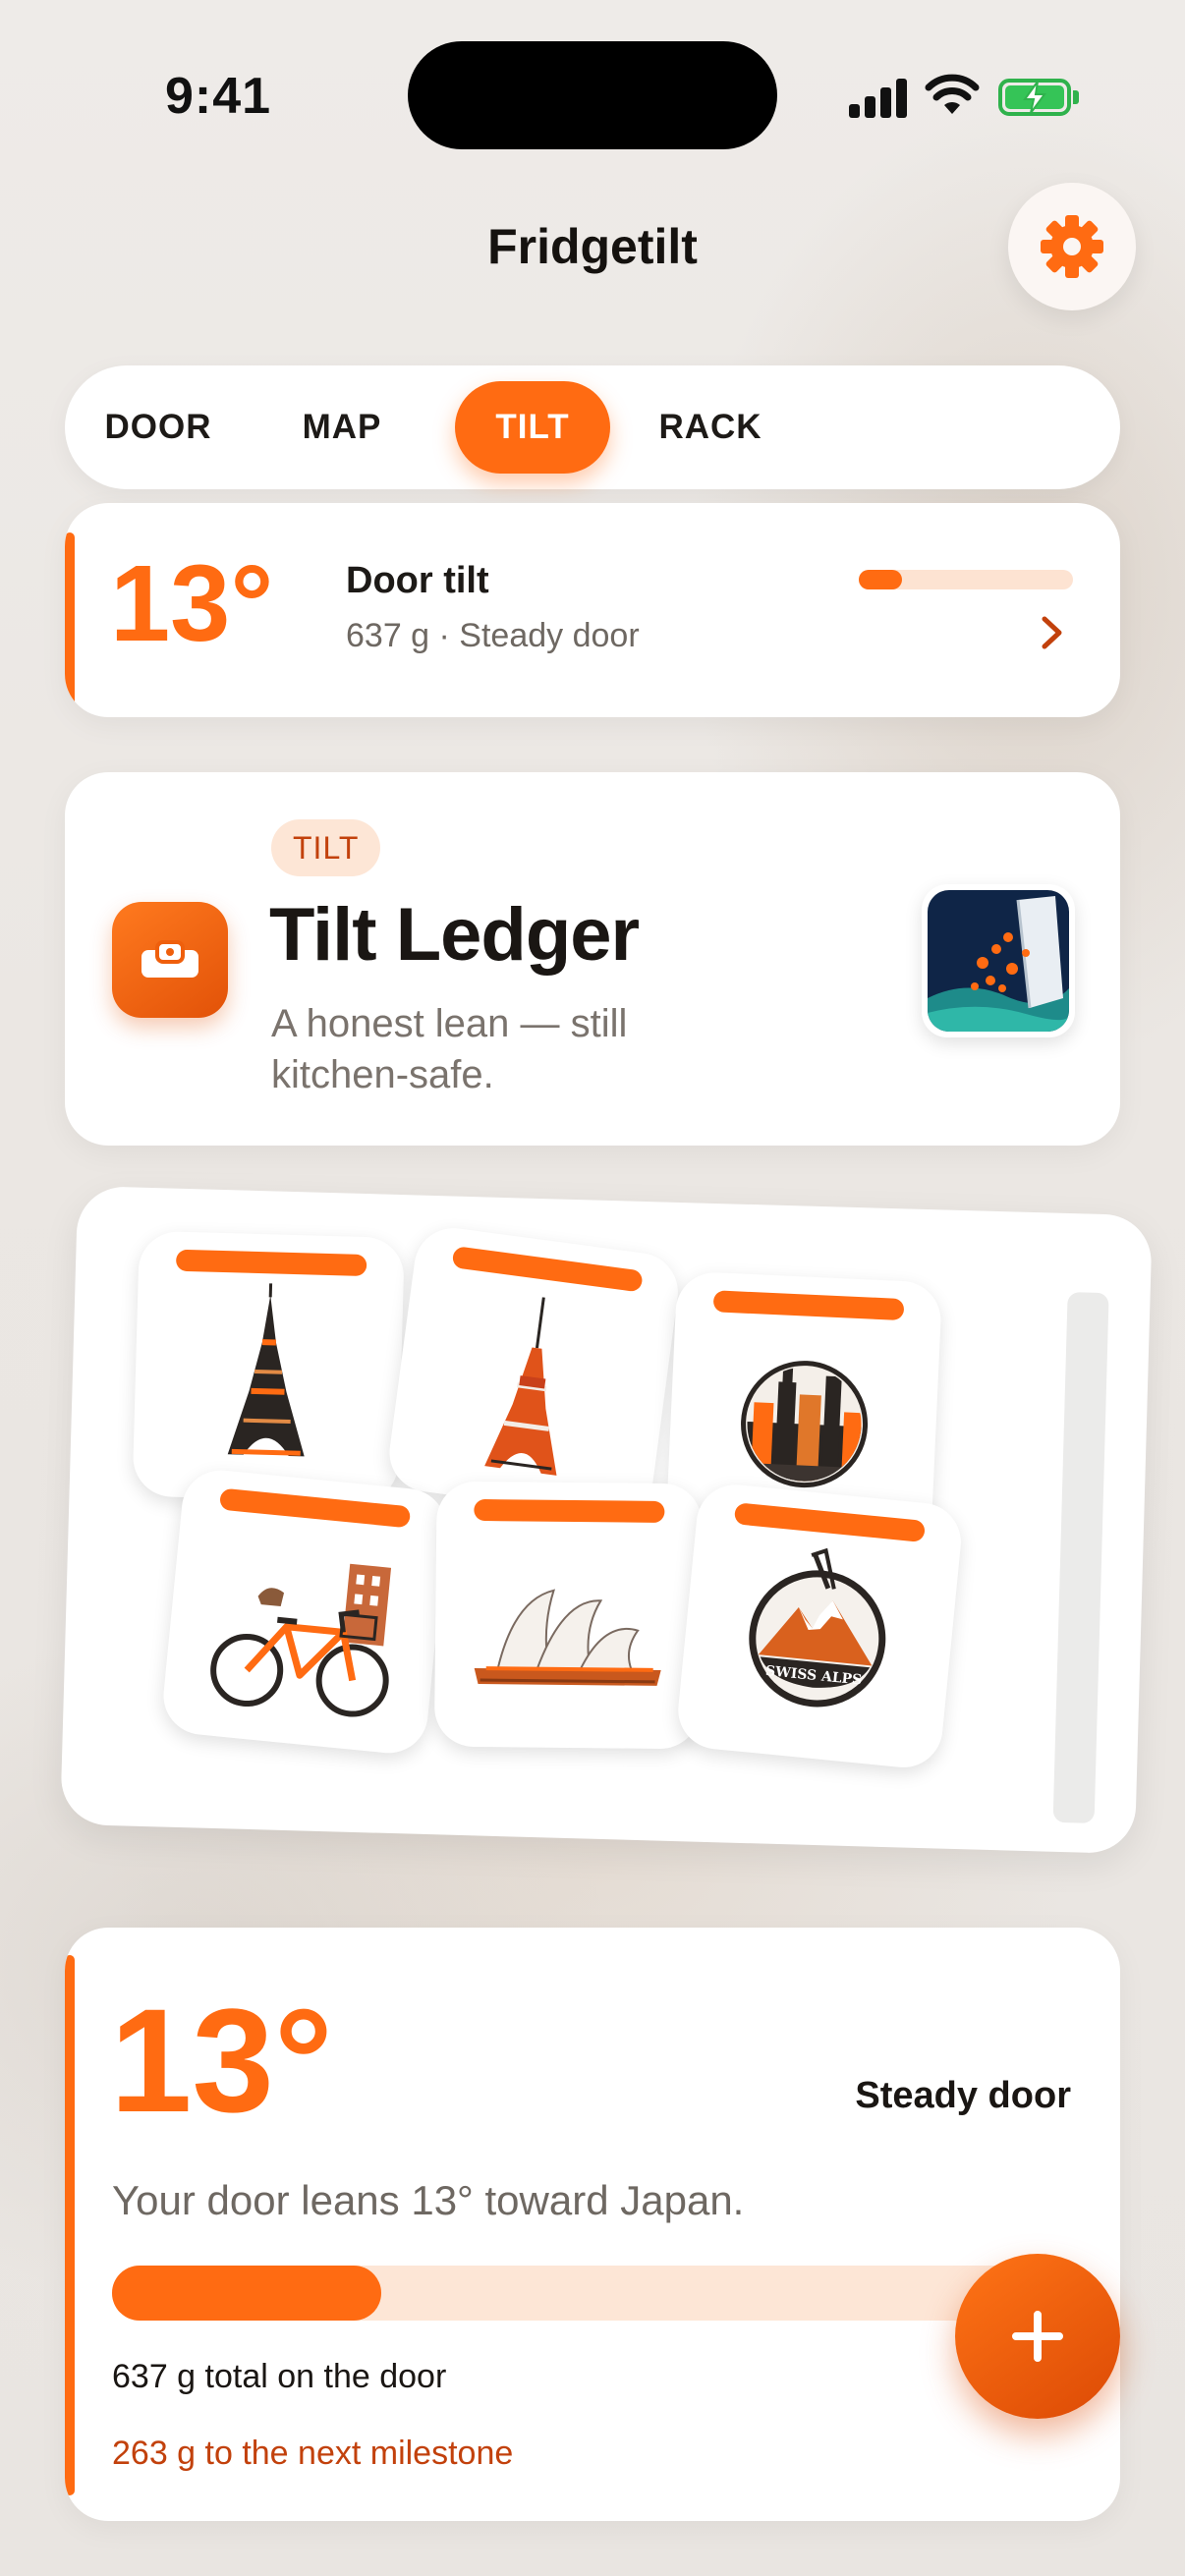 The image size is (1185, 2576). I want to click on settings-button, so click(1072, 246).